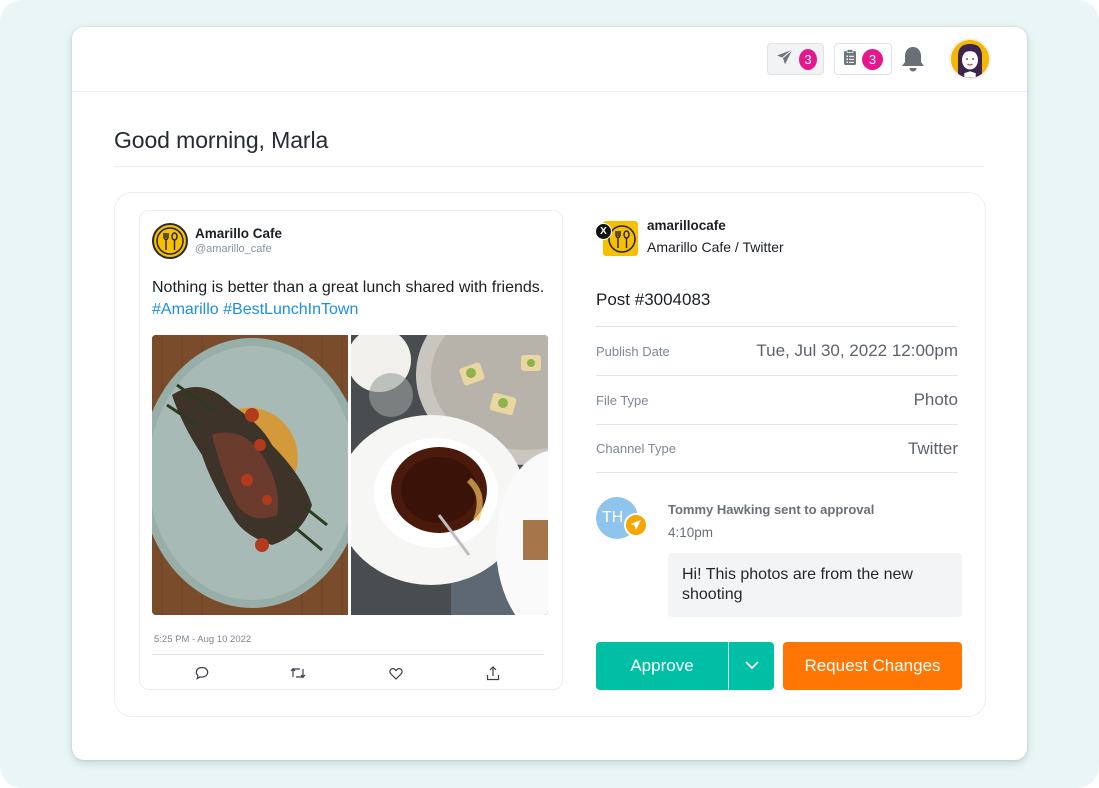 The image size is (1099, 788). Describe the element at coordinates (622, 400) in the screenshot. I see `meta-label: File Type` at that location.